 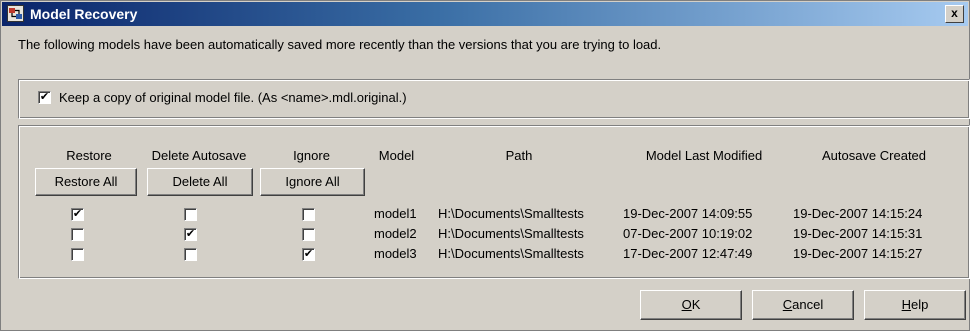 What do you see at coordinates (906, 304) in the screenshot?
I see `help-mnemonic: H` at bounding box center [906, 304].